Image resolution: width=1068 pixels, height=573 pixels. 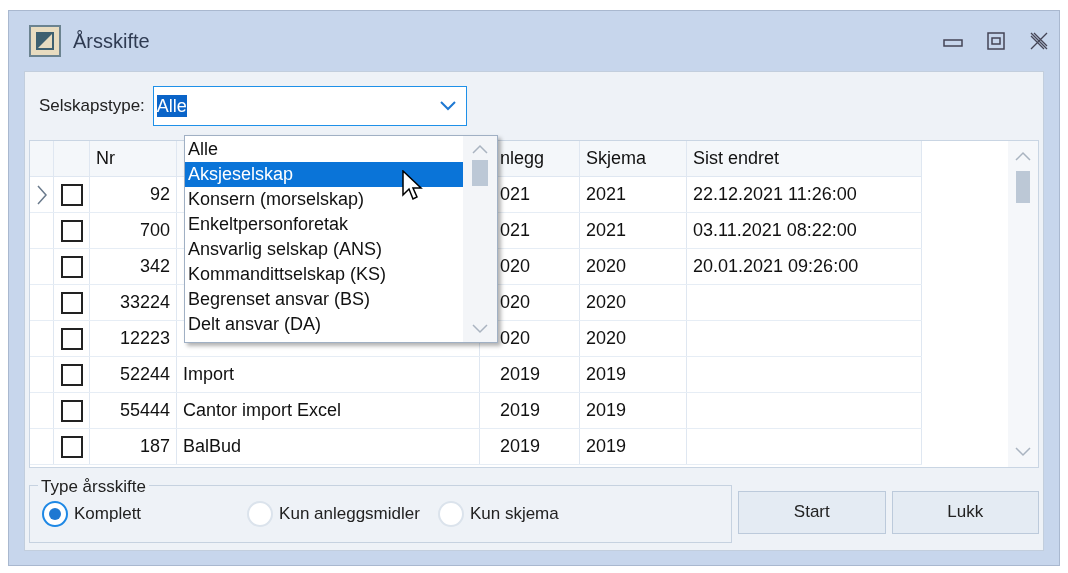 What do you see at coordinates (476, 411) in the screenshot?
I see `table-row: 55444 Cantor import Excel 2019 2019` at bounding box center [476, 411].